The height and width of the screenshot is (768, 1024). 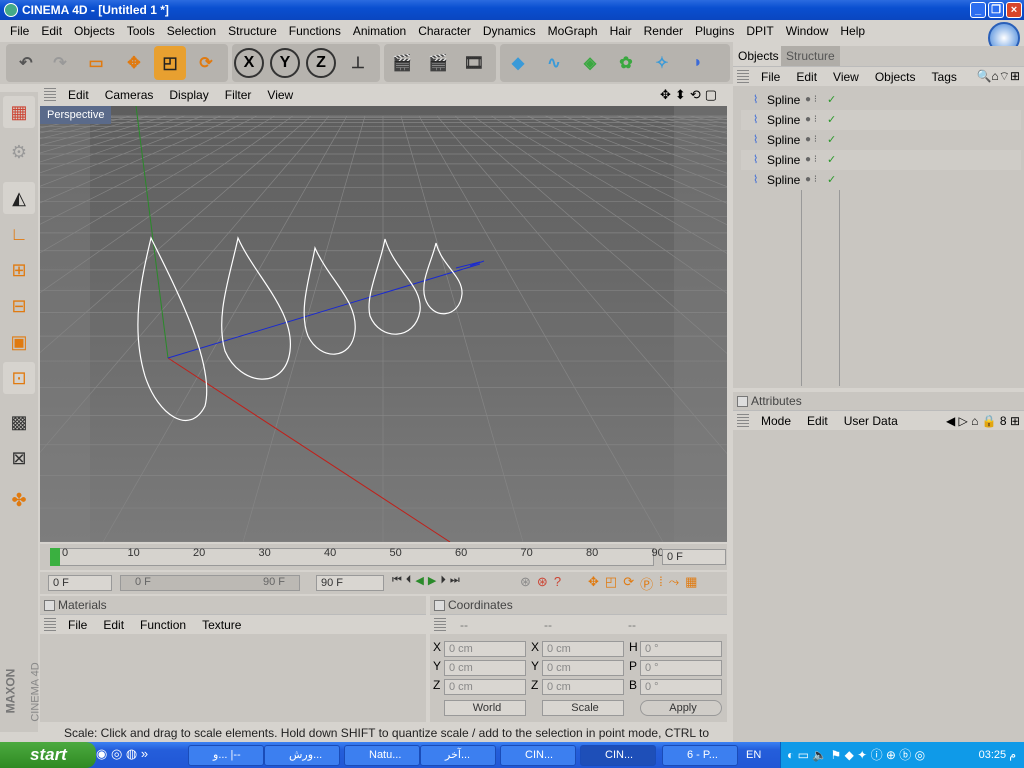 I want to click on menu-structure: Structure, so click(x=252, y=31).